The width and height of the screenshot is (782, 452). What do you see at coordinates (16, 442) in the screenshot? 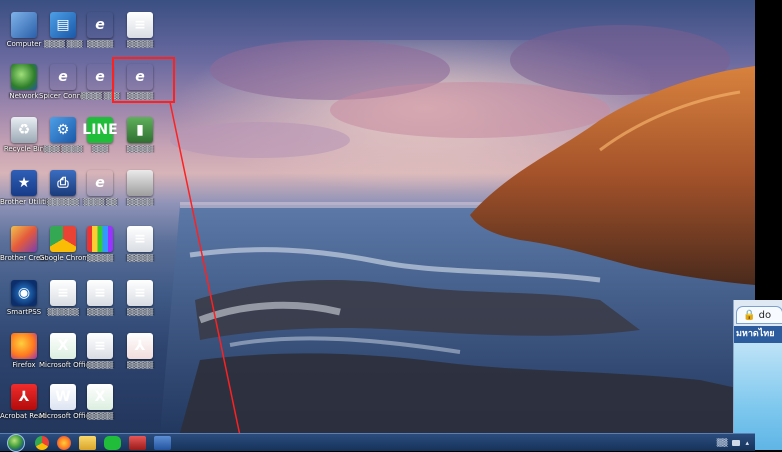
I see `start-button` at bounding box center [16, 442].